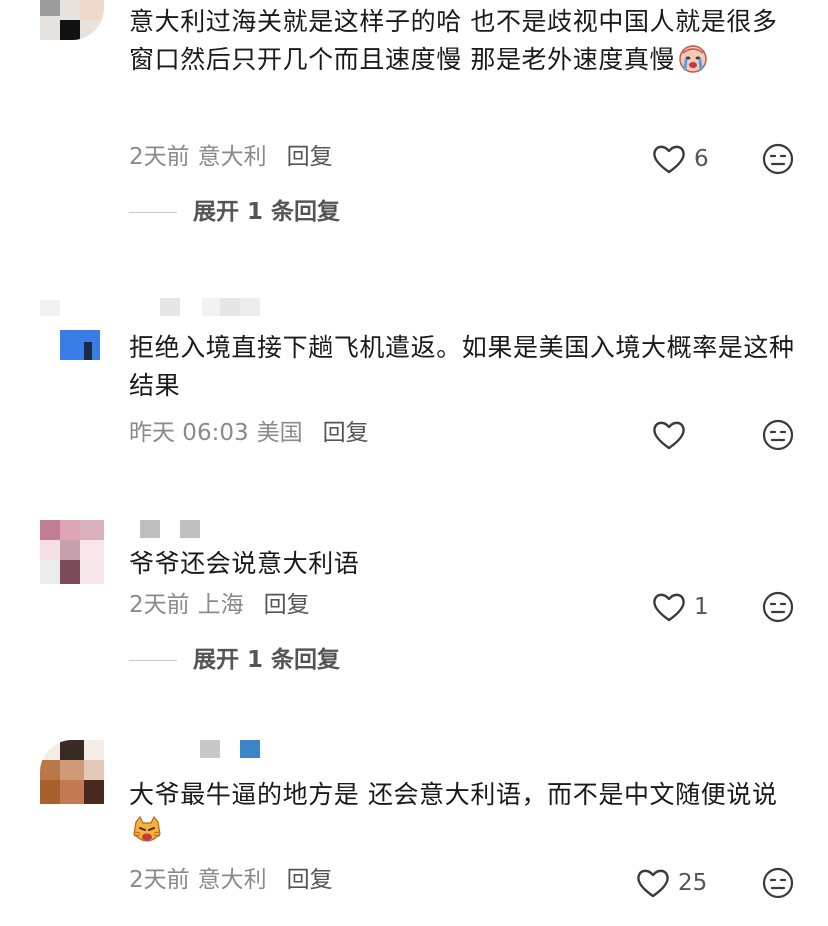 This screenshot has width=828, height=926. I want to click on like-count: 25, so click(693, 883).